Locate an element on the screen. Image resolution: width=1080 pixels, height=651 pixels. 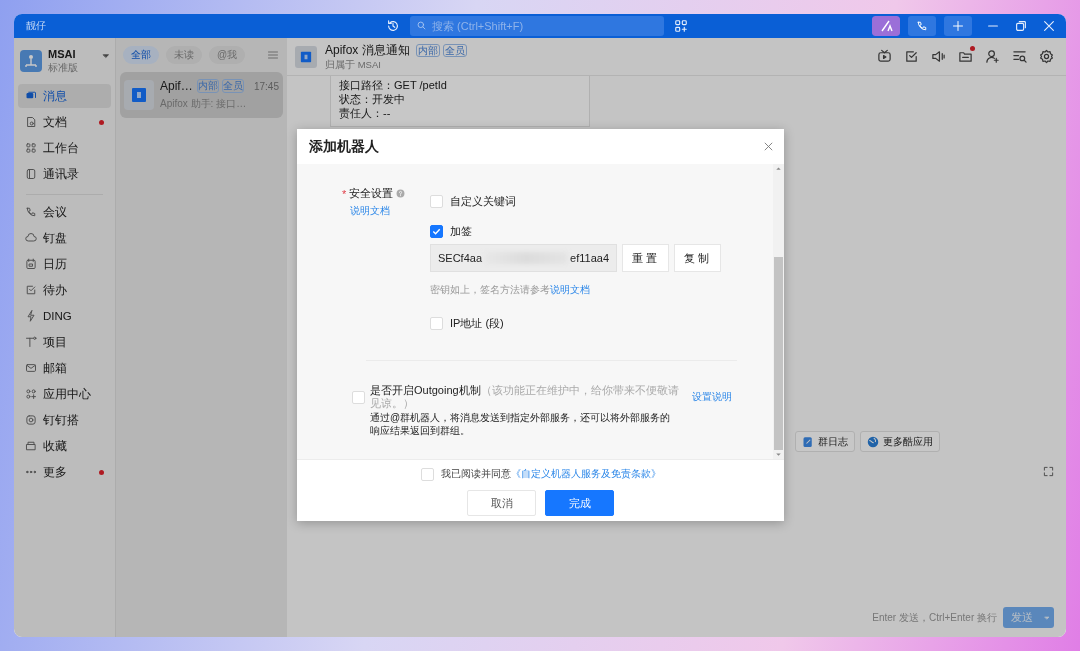
scroll-thumb is located at coordinates (778, 353).